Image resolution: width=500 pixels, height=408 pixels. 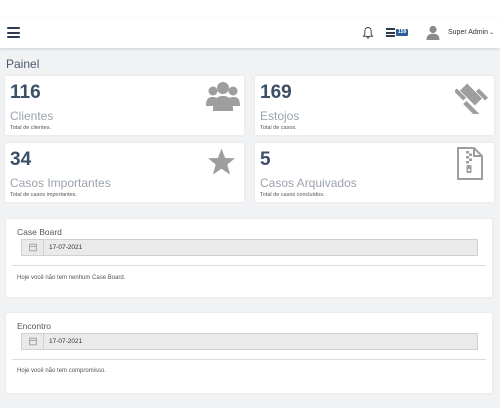 What do you see at coordinates (249, 341) in the screenshot?
I see `appointments-date-input: 17-07-2021` at bounding box center [249, 341].